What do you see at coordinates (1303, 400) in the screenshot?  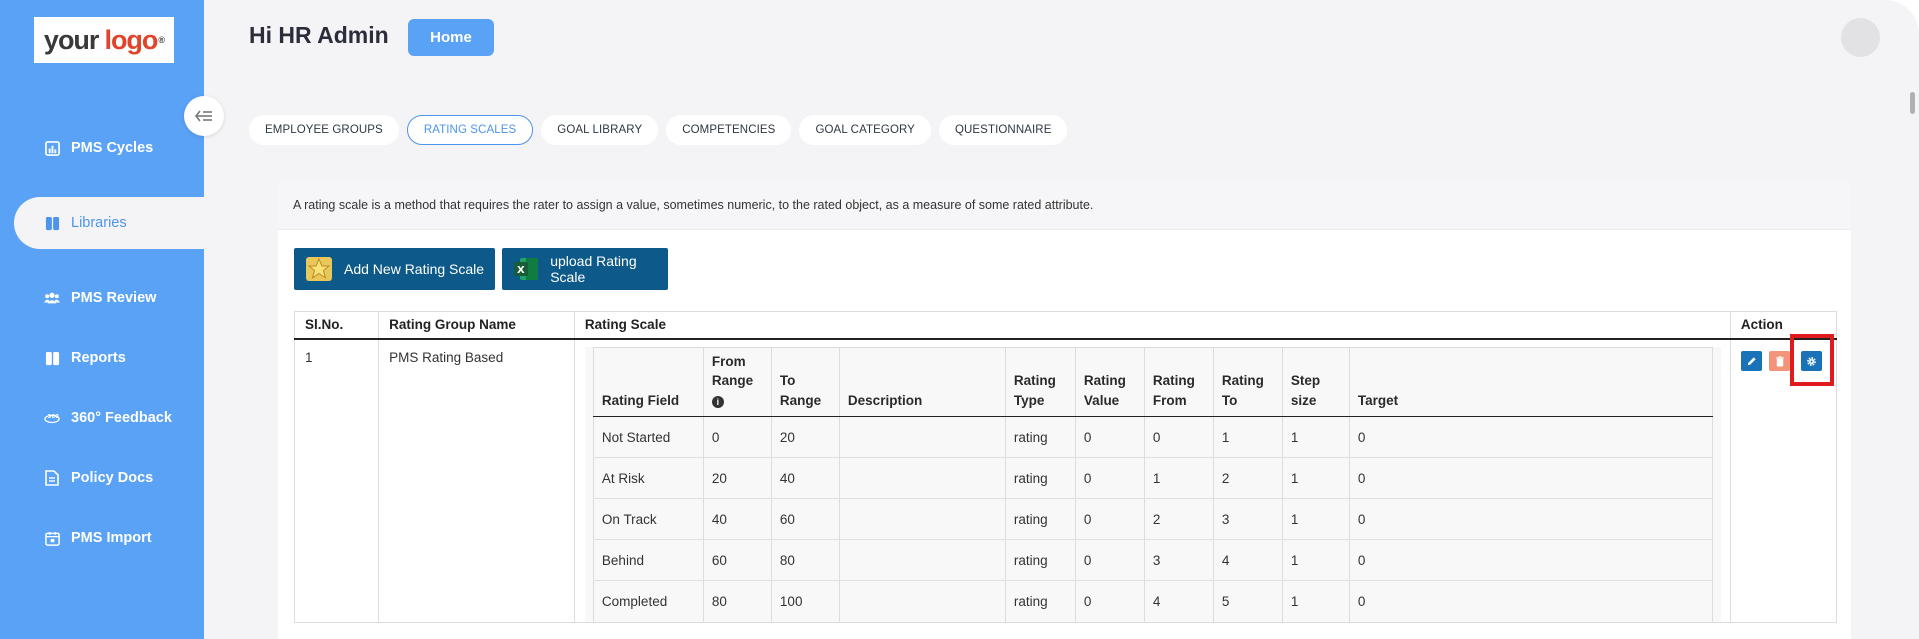 I see `step-size-line2: size` at bounding box center [1303, 400].